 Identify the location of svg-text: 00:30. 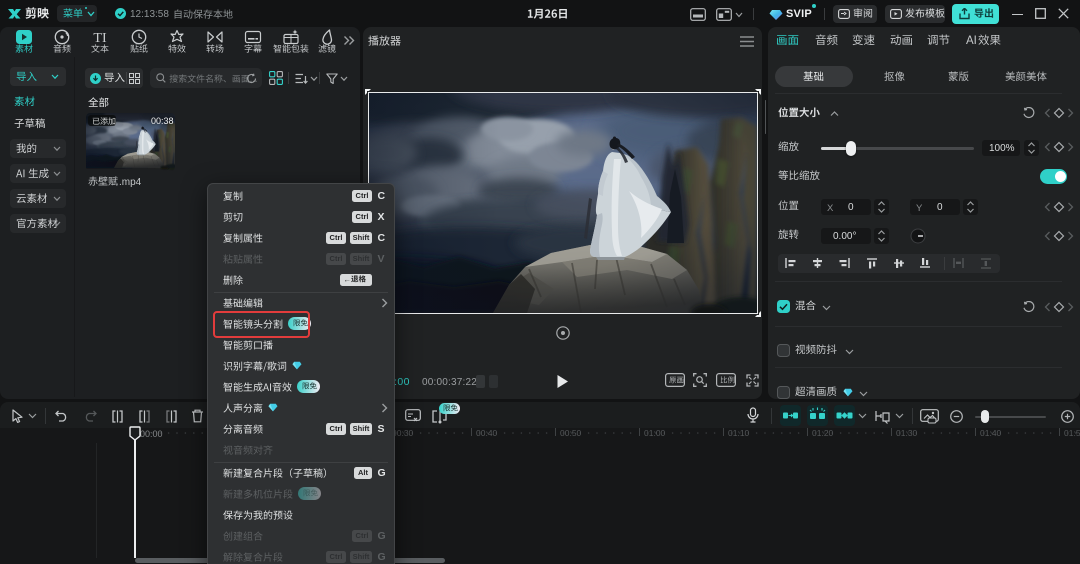
(403, 433).